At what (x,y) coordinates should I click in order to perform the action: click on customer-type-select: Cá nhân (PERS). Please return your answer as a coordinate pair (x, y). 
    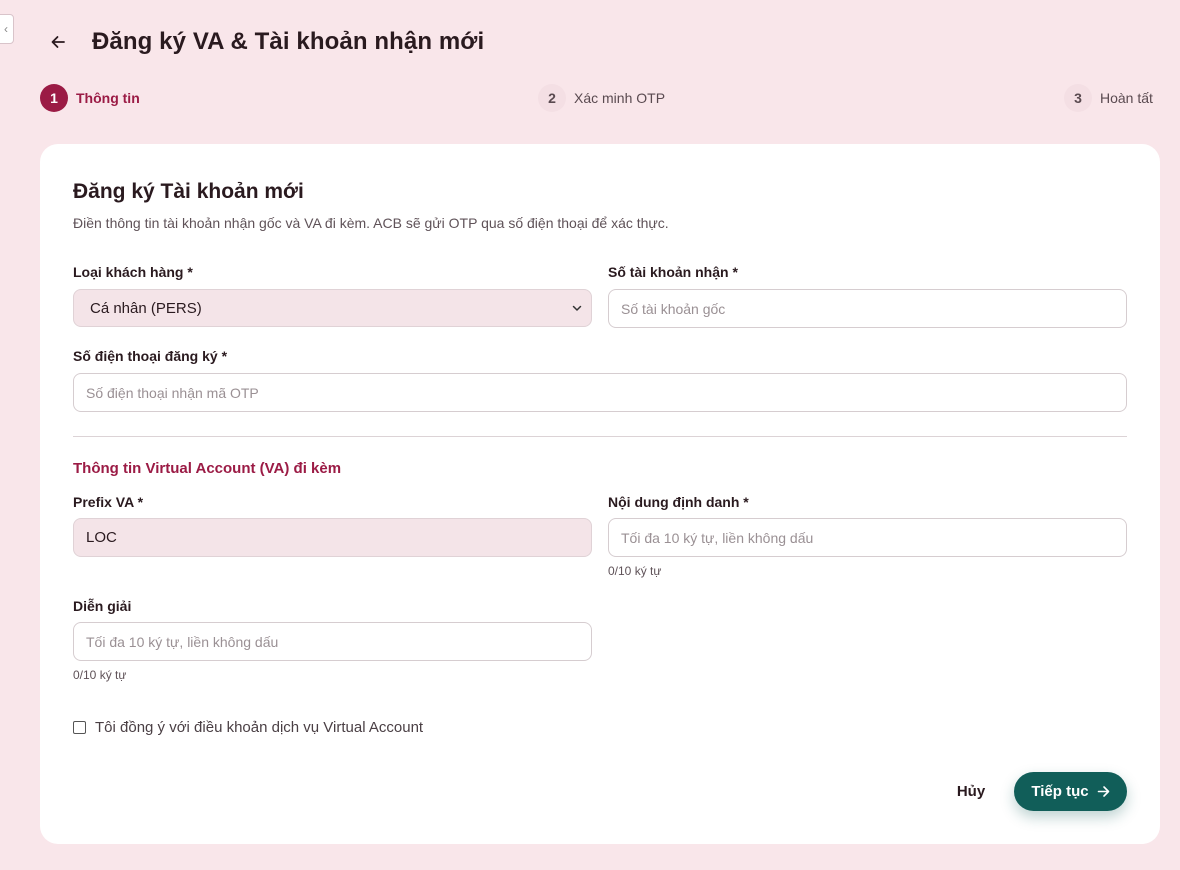
    Looking at the image, I should click on (332, 308).